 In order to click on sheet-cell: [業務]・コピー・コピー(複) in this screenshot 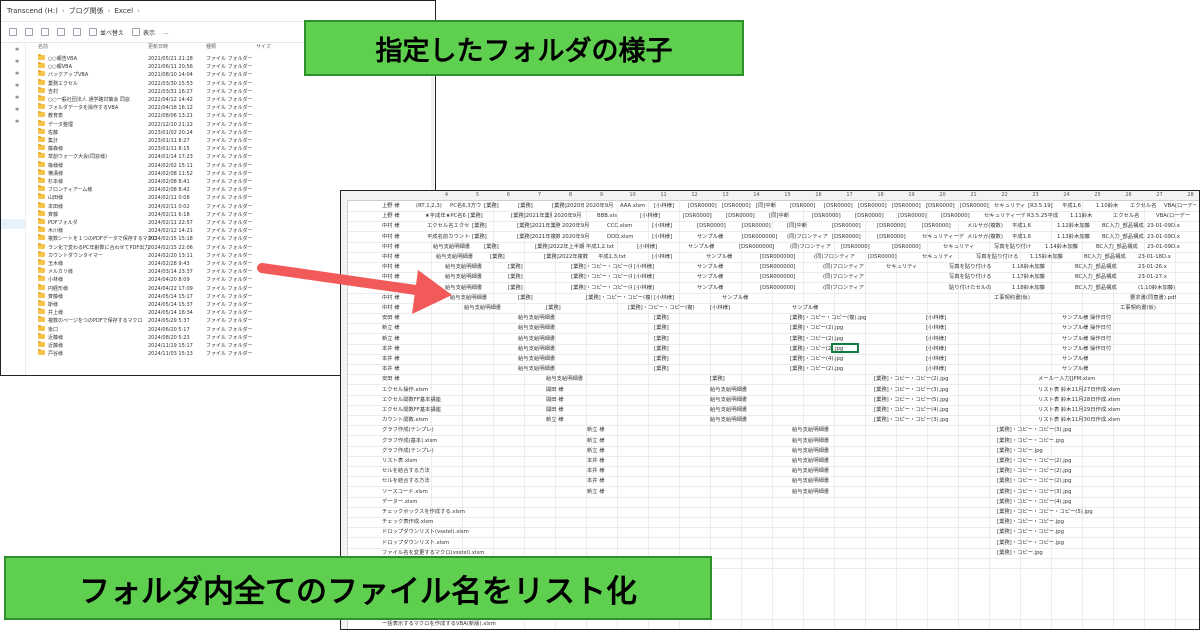, I will do `click(601, 288)`.